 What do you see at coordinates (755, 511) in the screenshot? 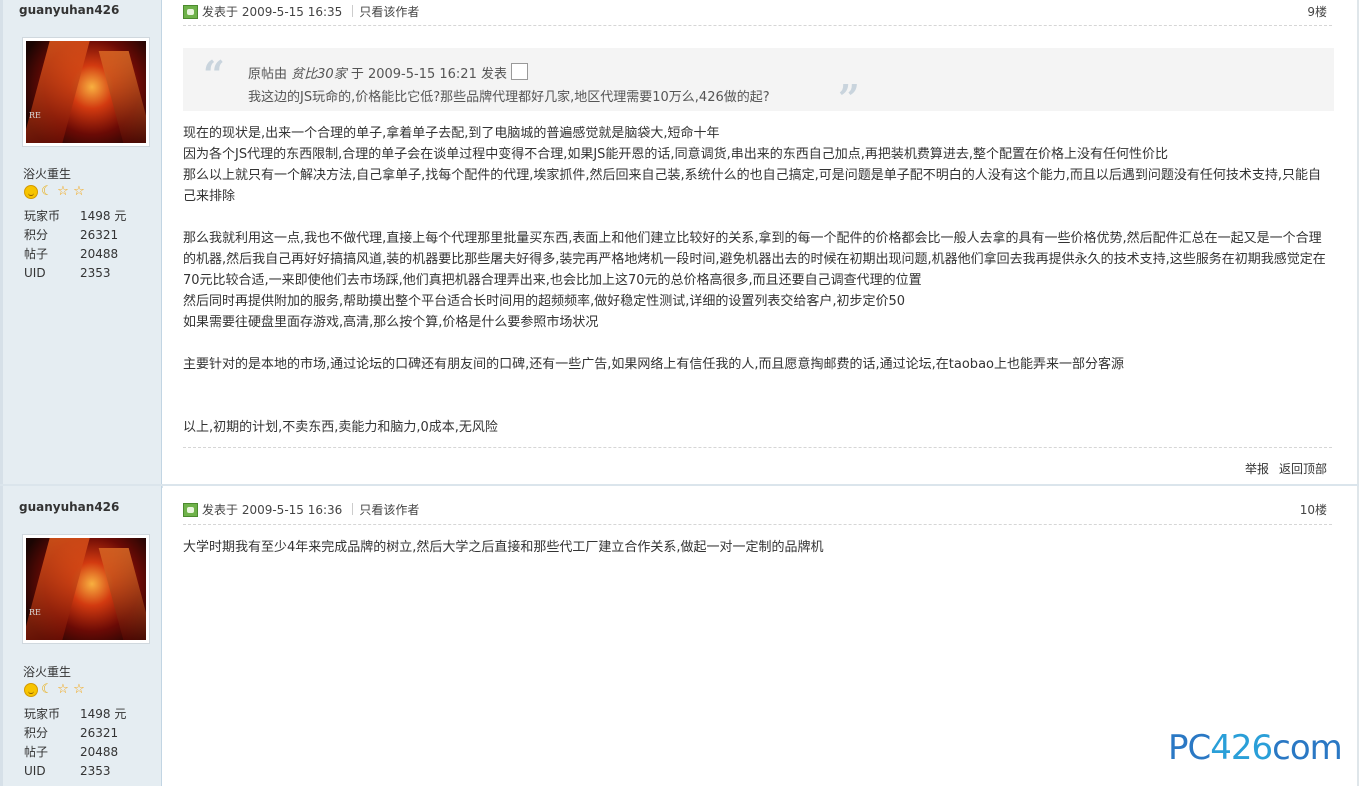
I see `post-meta: 发表于 2009-5-15 16:36 只看该作者 10楼` at bounding box center [755, 511].